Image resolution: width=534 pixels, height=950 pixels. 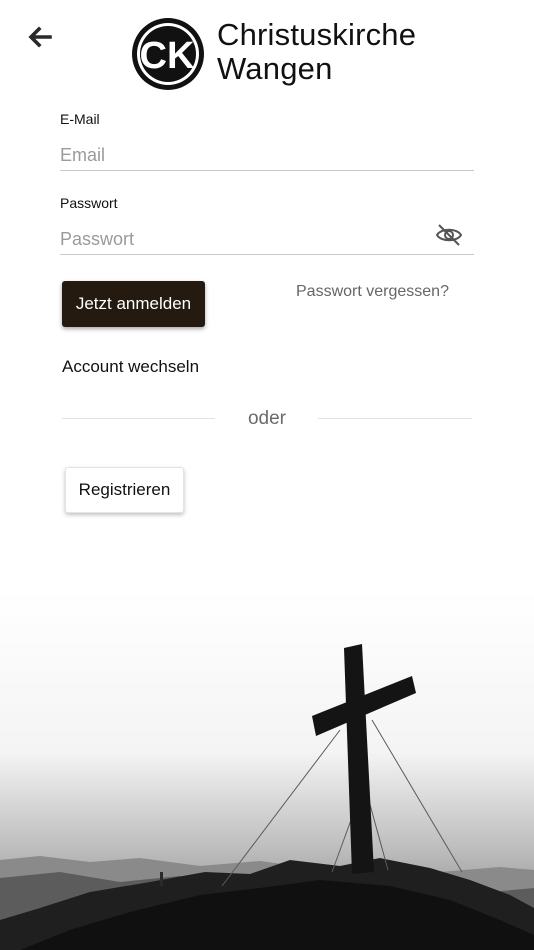 I want to click on back-arrow-icon, so click(x=40, y=37).